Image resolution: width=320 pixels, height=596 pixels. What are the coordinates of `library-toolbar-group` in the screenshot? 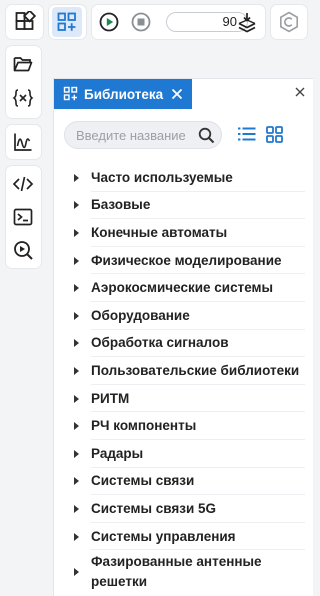 It's located at (67, 22).